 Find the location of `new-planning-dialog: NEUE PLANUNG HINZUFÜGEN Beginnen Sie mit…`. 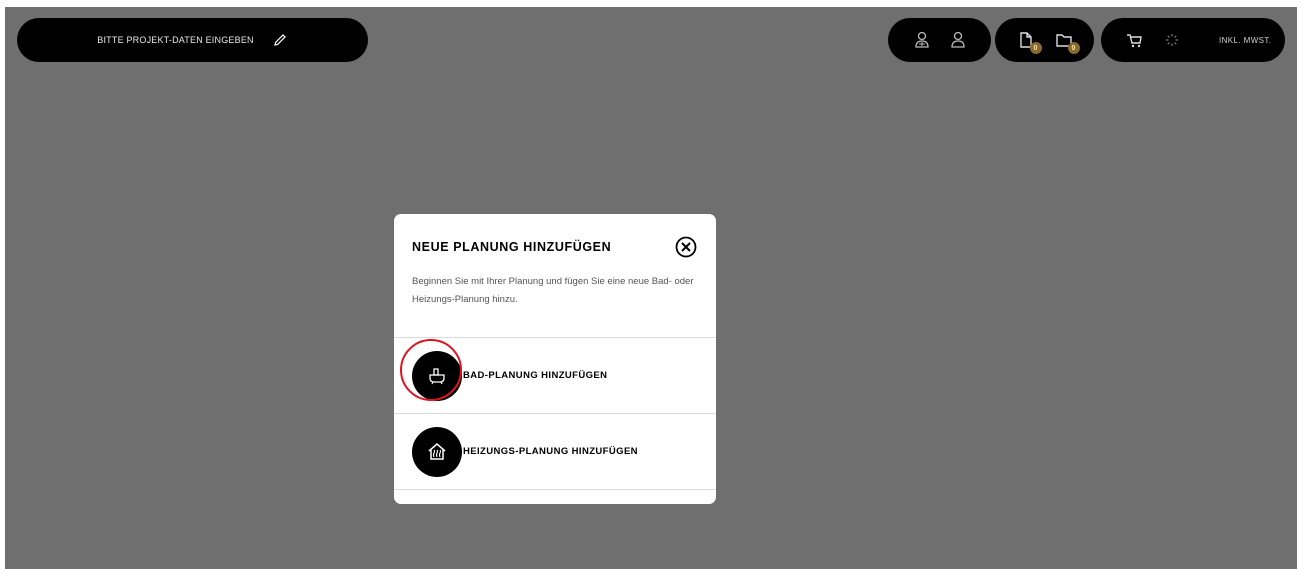

new-planning-dialog: NEUE PLANUNG HINZUFÜGEN Beginnen Sie mit… is located at coordinates (555, 359).